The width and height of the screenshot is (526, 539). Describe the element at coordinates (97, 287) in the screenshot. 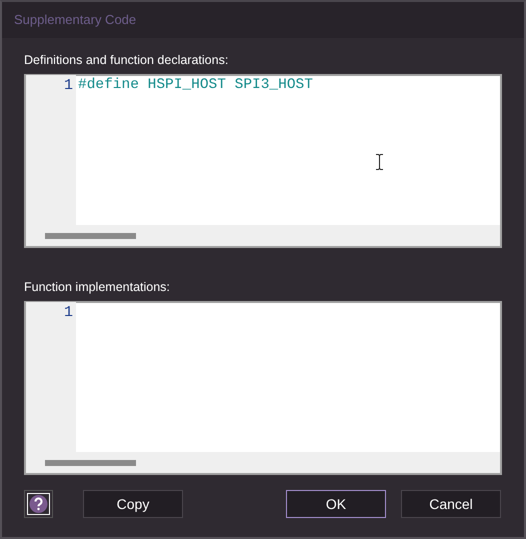

I see `field-label: Function implementations:` at that location.